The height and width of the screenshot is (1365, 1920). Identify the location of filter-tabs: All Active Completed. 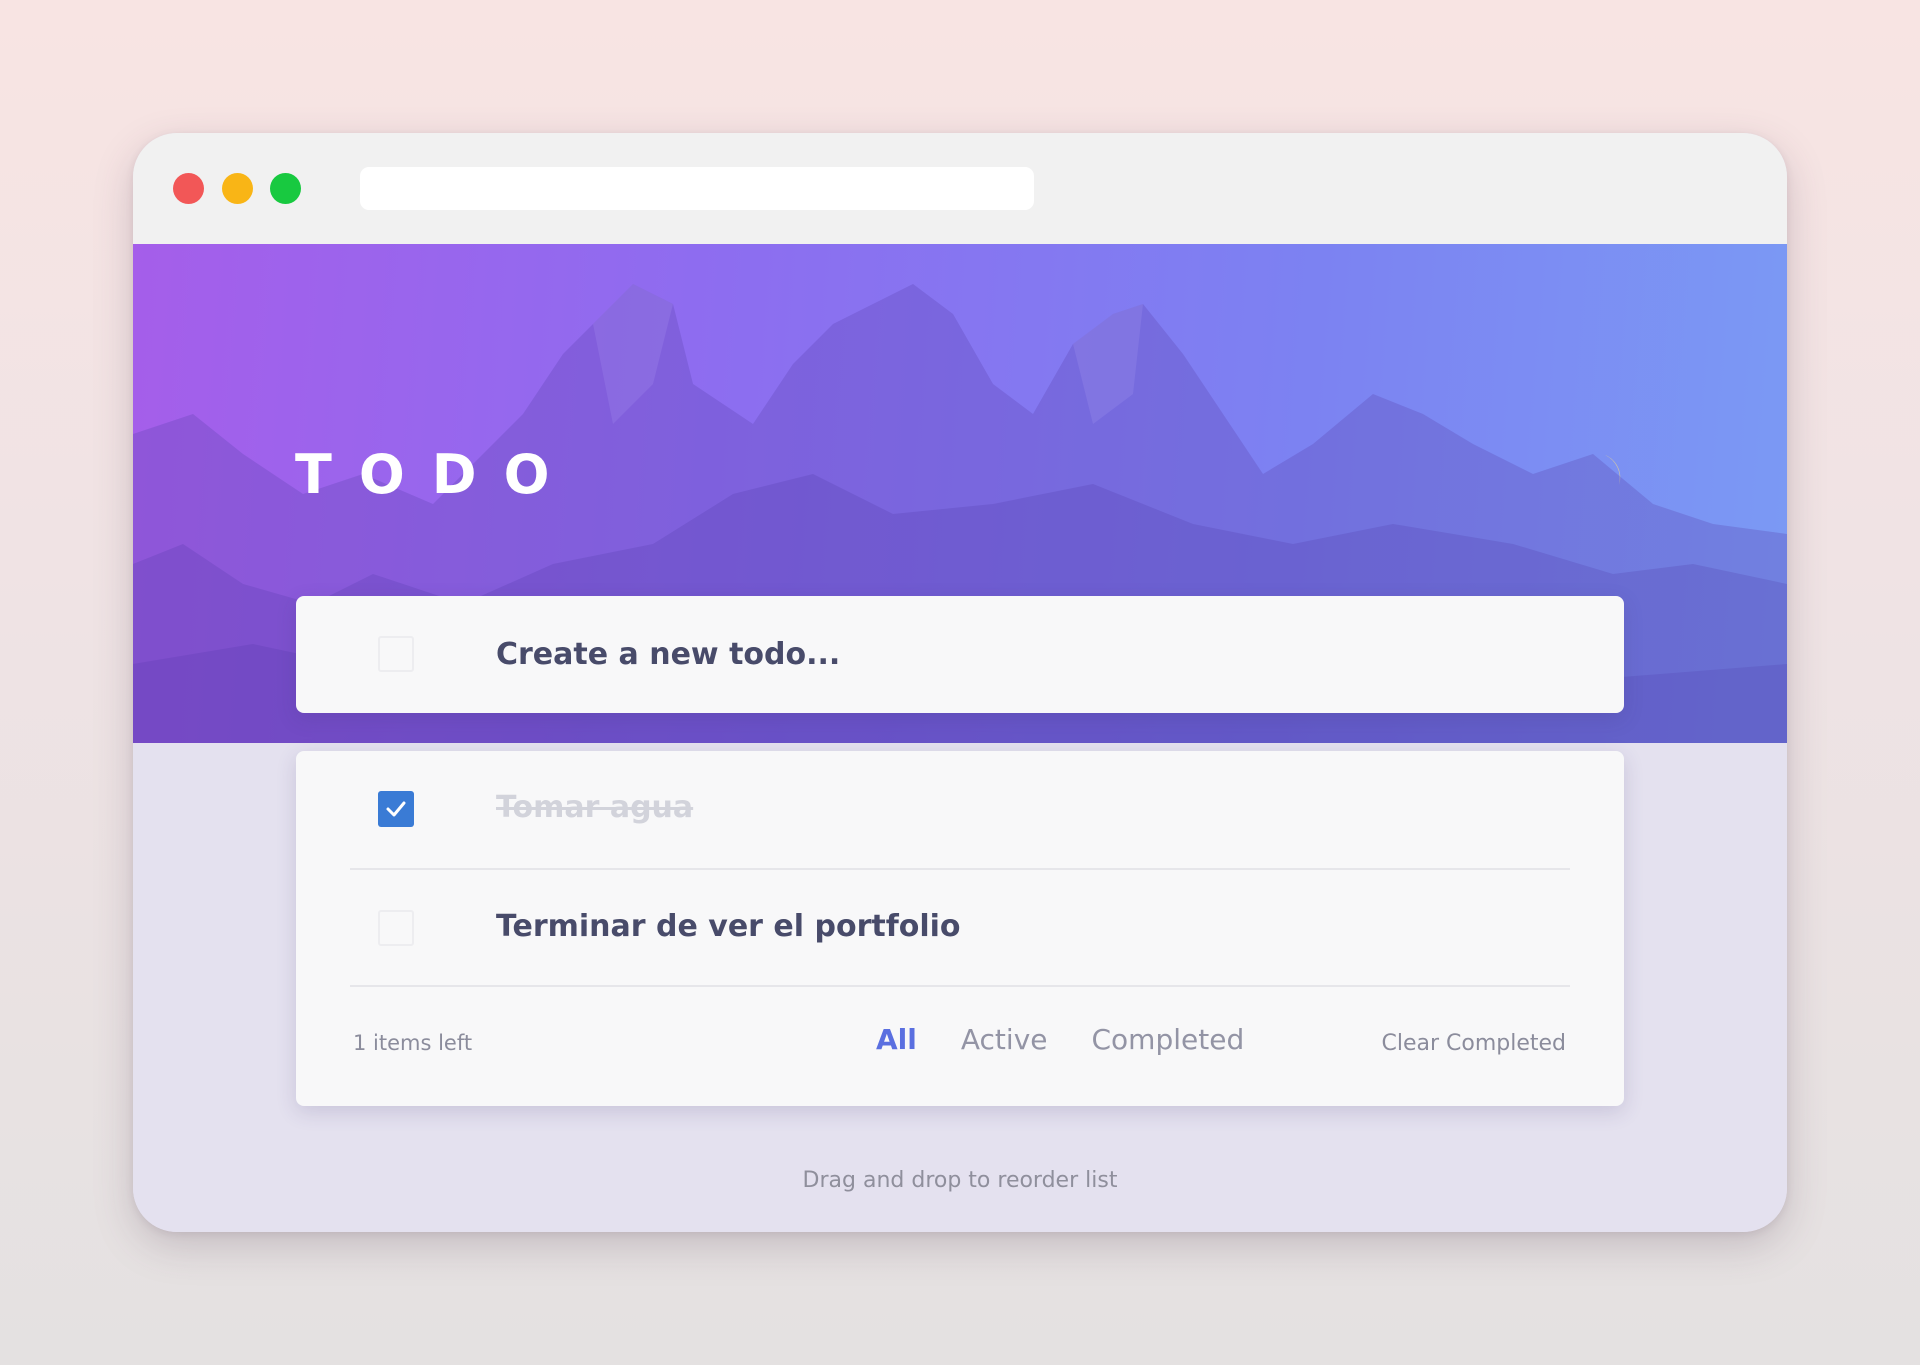
(1060, 1039).